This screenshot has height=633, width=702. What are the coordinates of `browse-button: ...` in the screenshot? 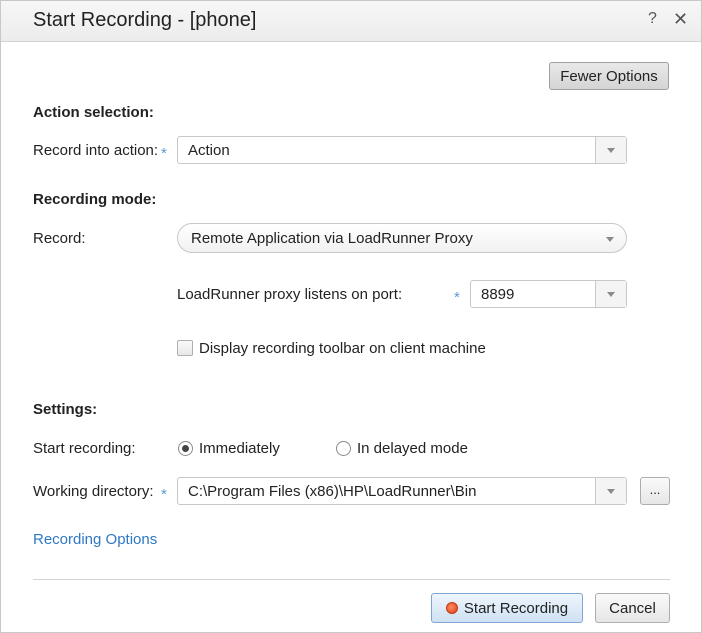 It's located at (655, 491).